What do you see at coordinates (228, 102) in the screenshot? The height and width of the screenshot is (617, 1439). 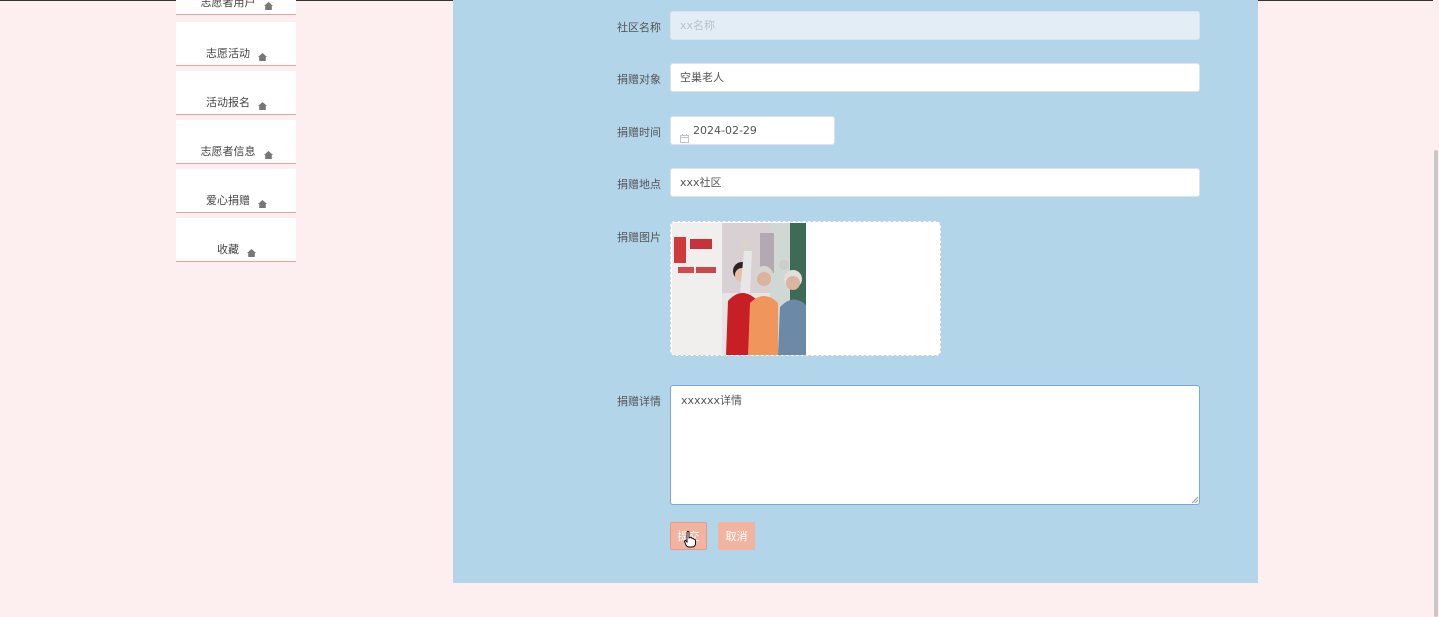 I see `sidebar-item-label: 活动报名` at bounding box center [228, 102].